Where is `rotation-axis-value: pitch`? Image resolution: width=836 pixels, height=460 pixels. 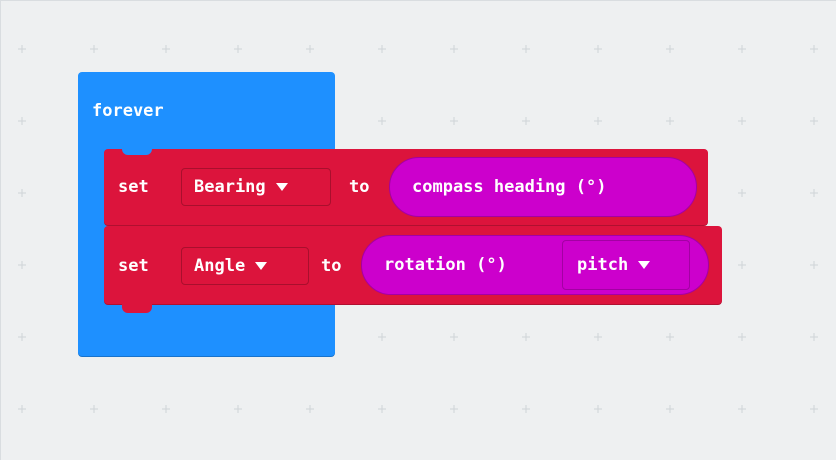 rotation-axis-value: pitch is located at coordinates (603, 264).